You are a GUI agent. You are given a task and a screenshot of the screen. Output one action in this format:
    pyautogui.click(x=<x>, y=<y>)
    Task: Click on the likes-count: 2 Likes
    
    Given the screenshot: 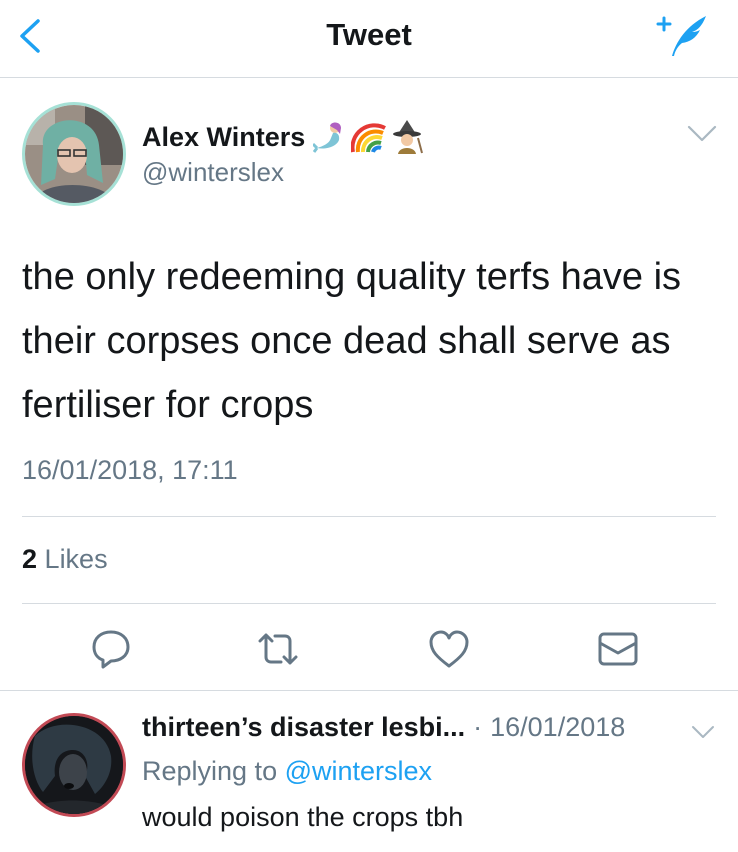 What is the action you would take?
    pyautogui.click(x=65, y=559)
    